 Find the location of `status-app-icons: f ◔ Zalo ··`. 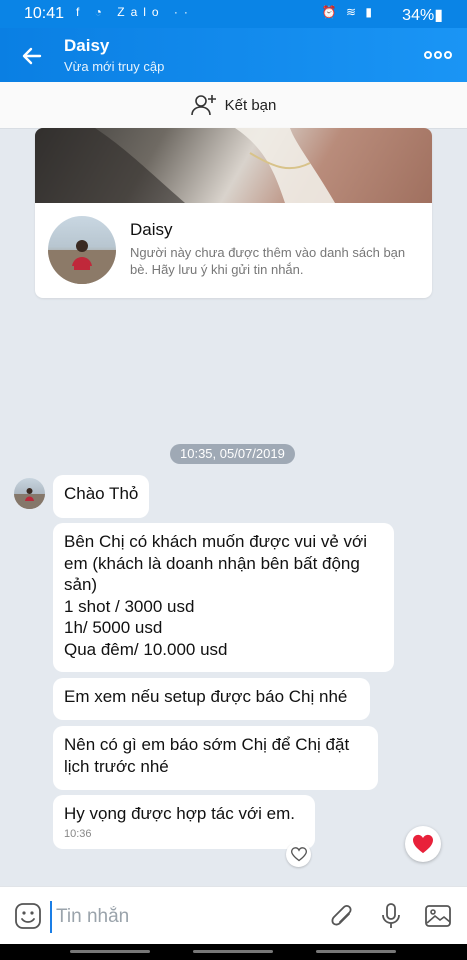

status-app-icons: f ◔ Zalo ·· is located at coordinates (135, 12).